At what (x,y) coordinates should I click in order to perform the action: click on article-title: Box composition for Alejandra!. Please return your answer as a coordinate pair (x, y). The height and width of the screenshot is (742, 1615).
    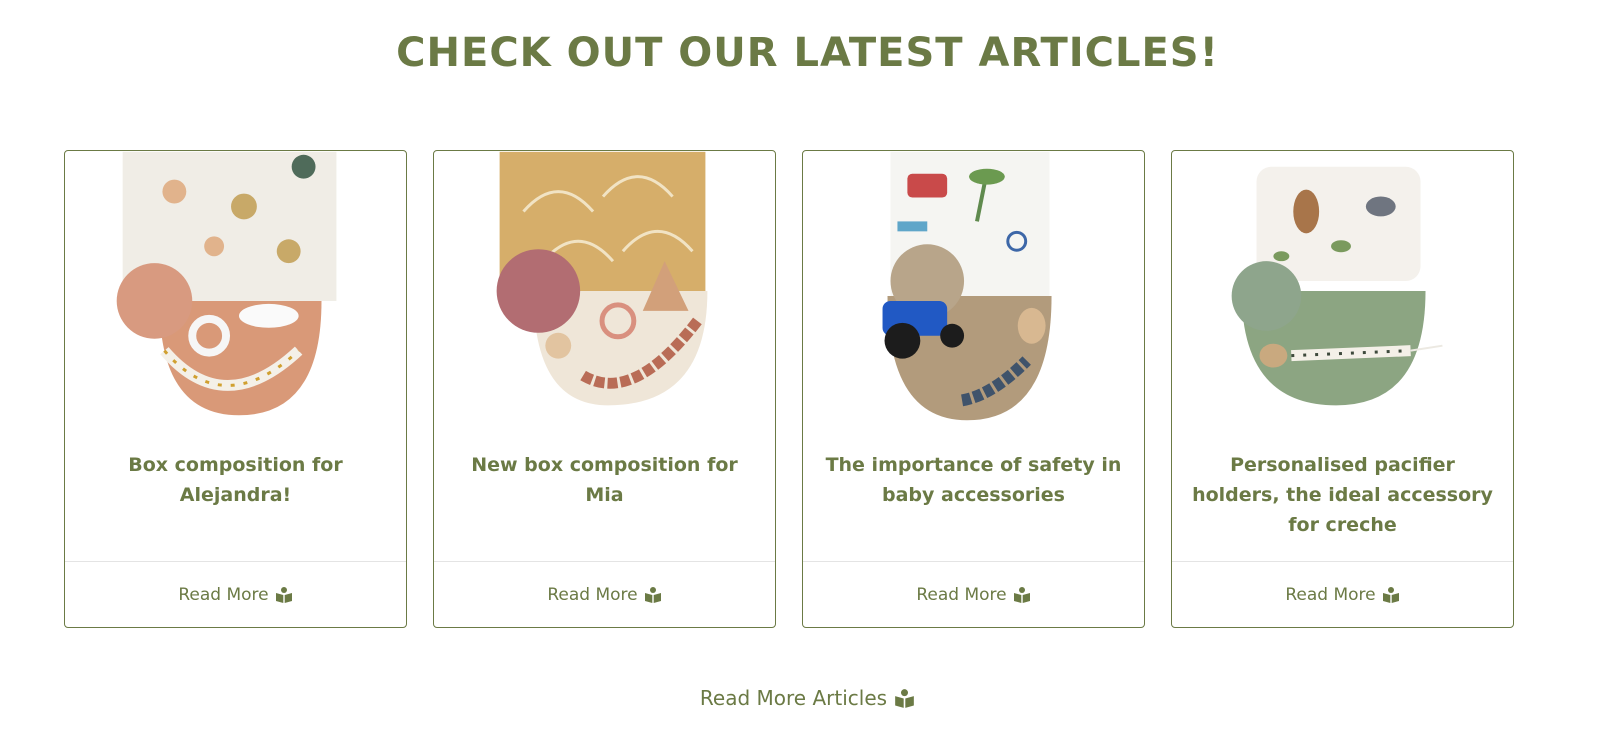
    Looking at the image, I should click on (235, 480).